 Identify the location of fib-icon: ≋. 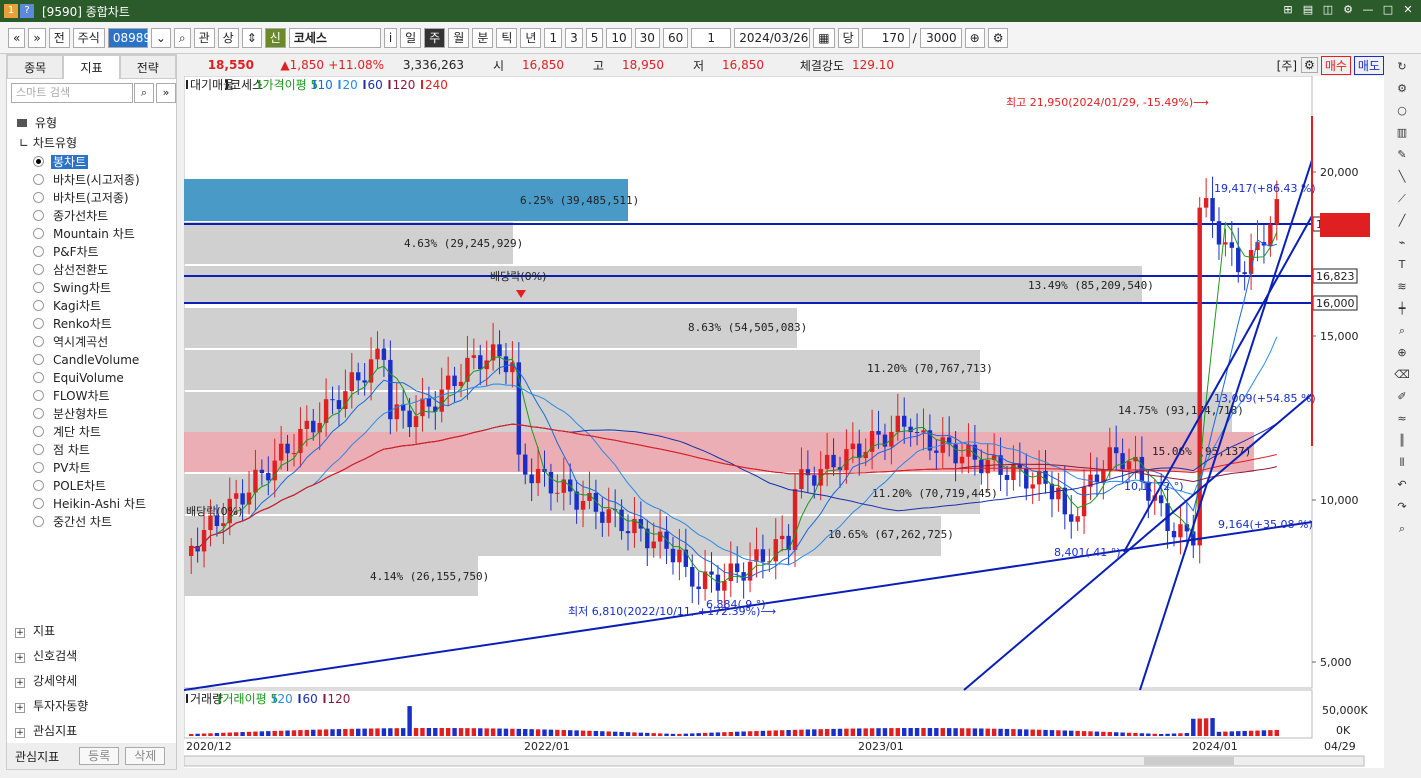
(1402, 286).